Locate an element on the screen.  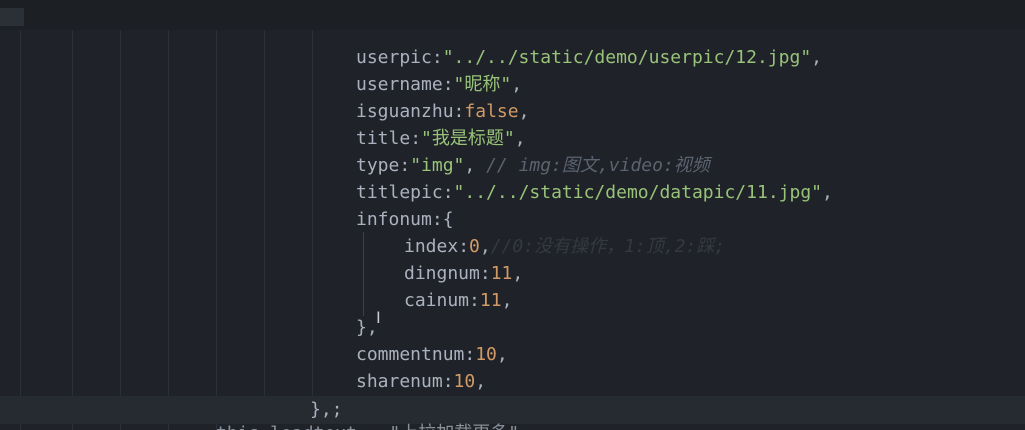
property-key: sharenum is located at coordinates (399, 381).